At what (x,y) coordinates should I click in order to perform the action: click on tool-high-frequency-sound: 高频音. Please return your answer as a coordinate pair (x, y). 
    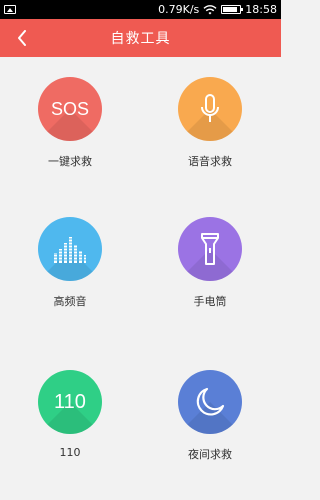
    Looking at the image, I should click on (70, 277).